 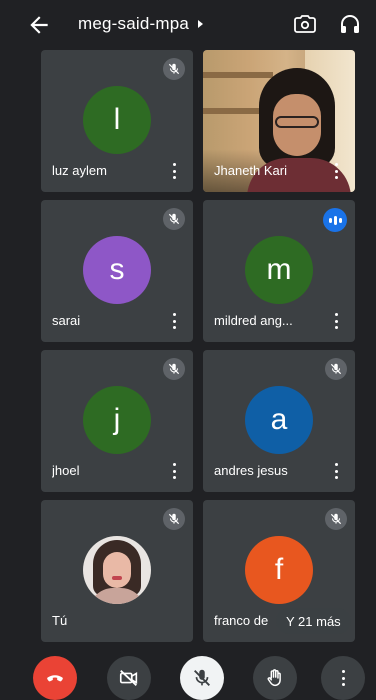 I want to click on participant-name: jhoel, so click(x=66, y=470).